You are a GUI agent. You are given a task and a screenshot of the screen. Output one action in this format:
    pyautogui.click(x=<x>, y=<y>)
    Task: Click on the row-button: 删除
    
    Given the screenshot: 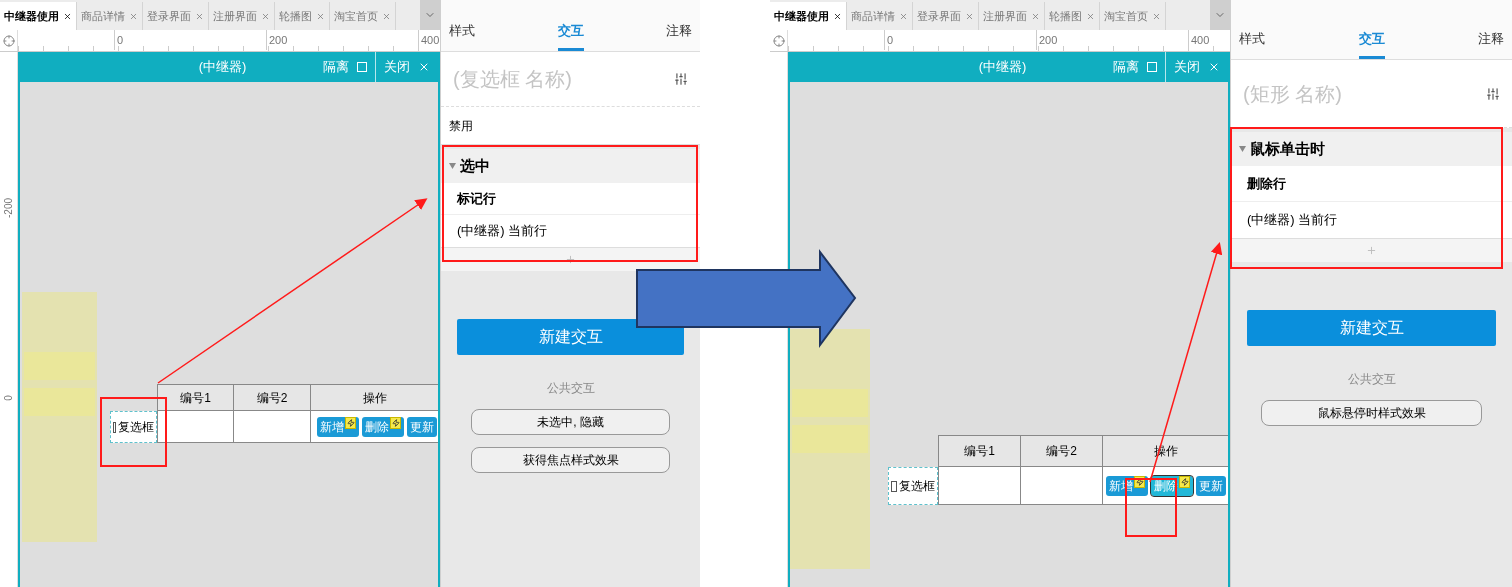 What is the action you would take?
    pyautogui.click(x=383, y=426)
    